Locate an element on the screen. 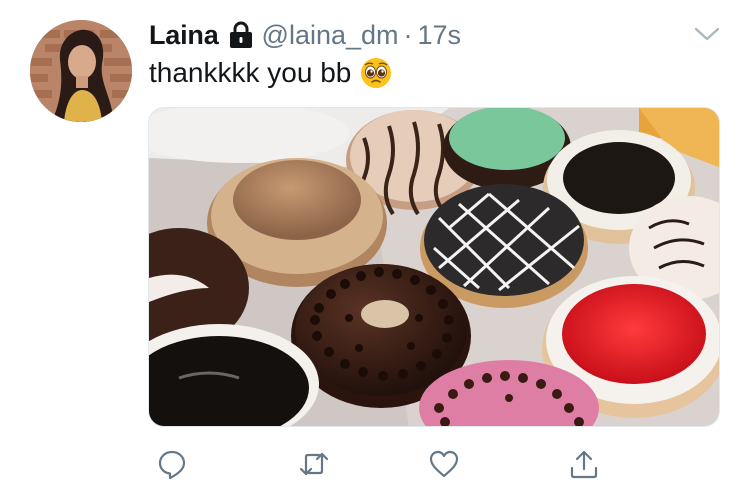  avatar-photo is located at coordinates (81, 71).